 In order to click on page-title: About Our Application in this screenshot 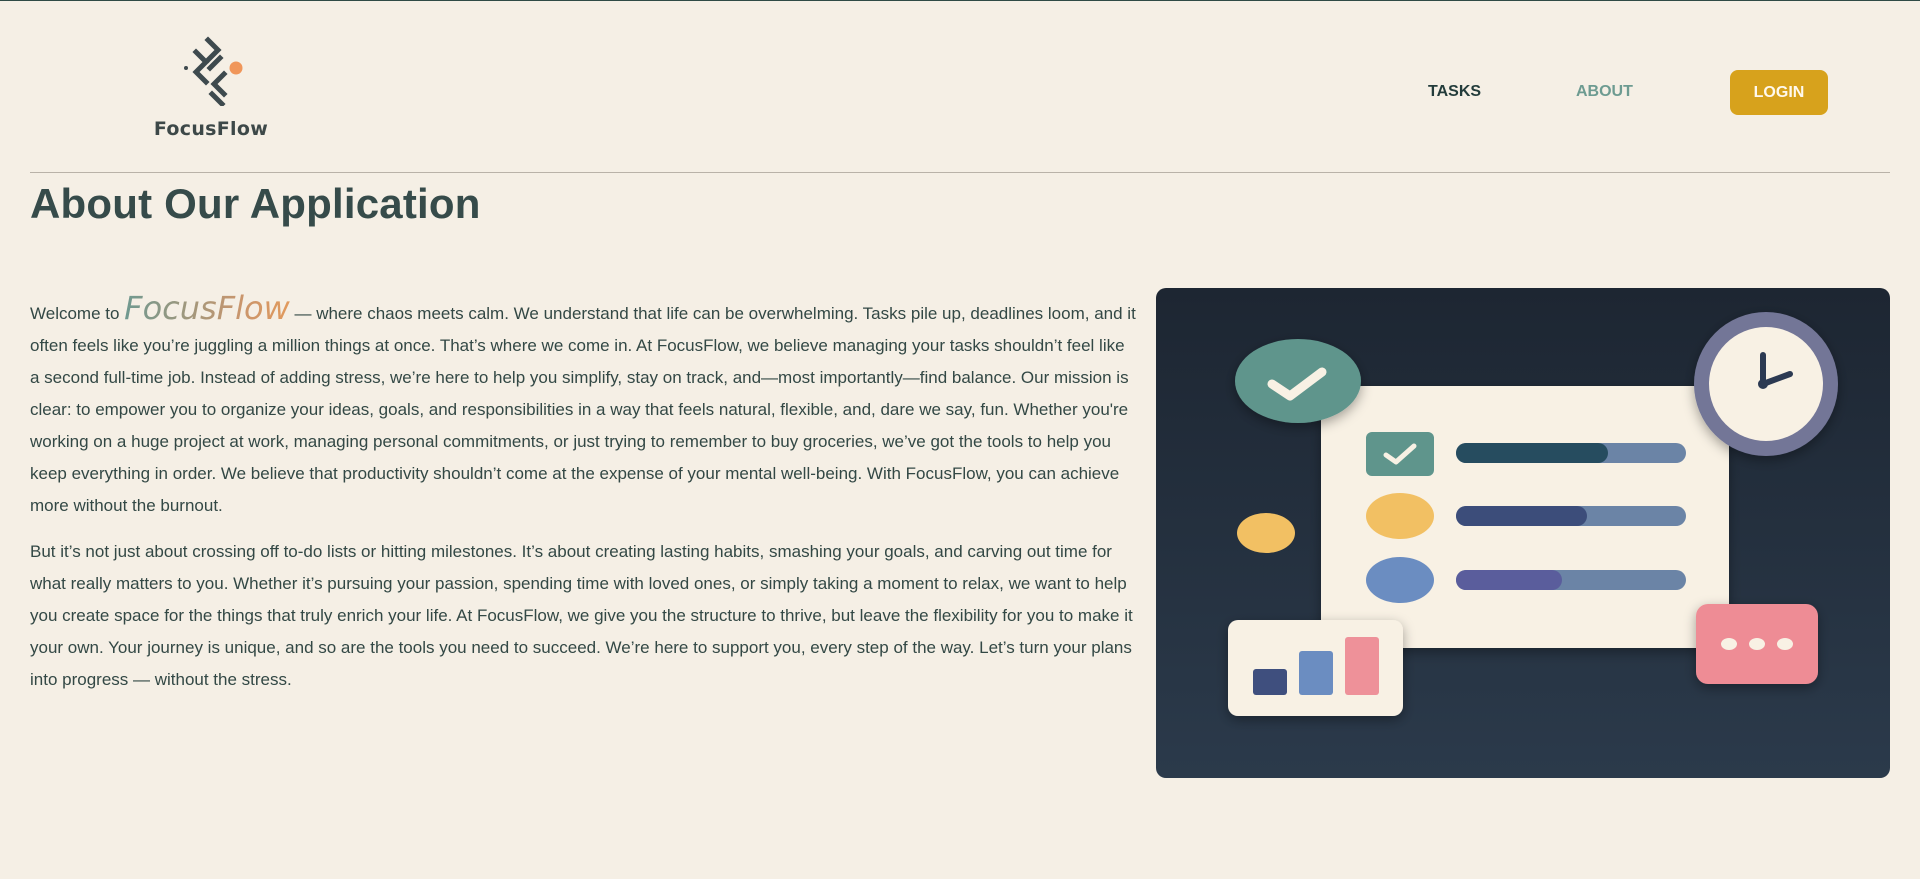, I will do `click(255, 203)`.